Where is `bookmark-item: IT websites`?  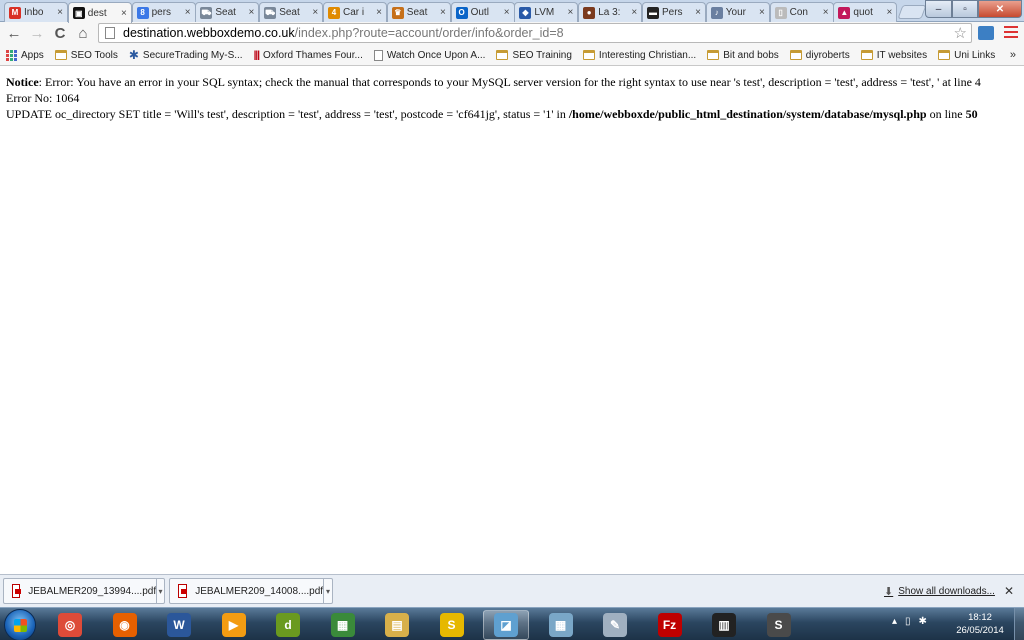 bookmark-item: IT websites is located at coordinates (893, 55).